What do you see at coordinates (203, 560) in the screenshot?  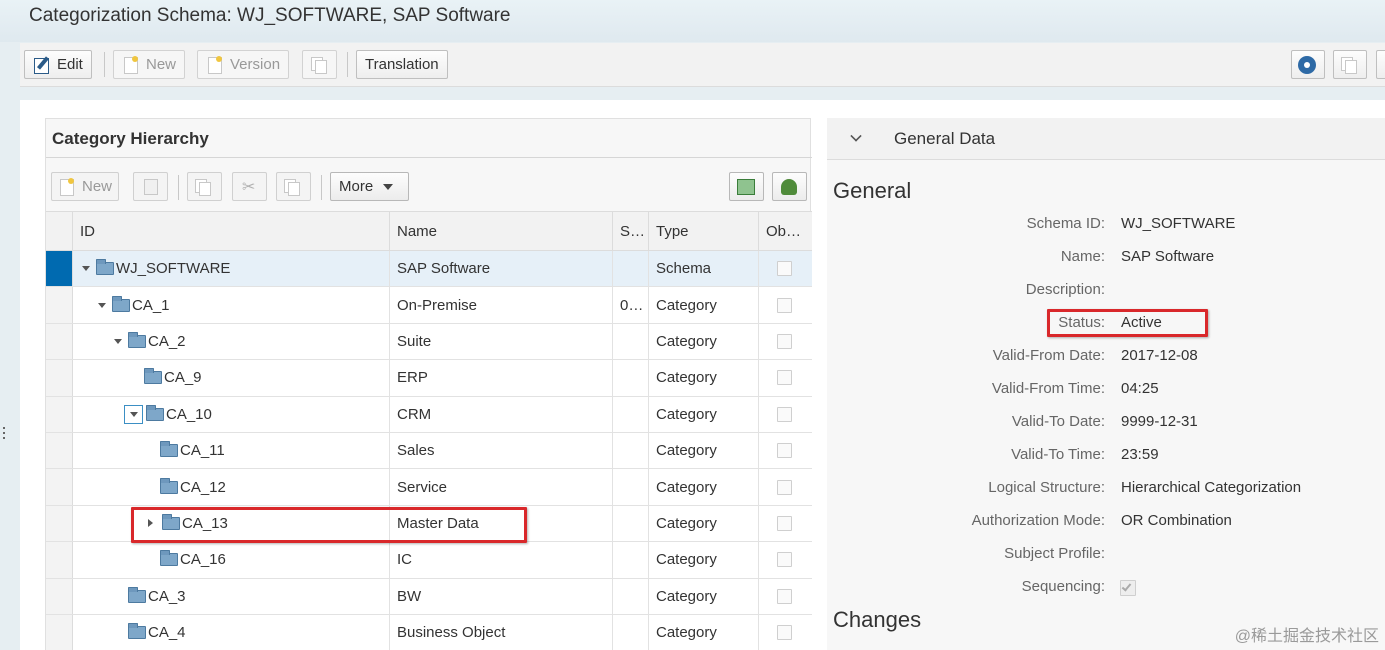 I see `row-id-text: CA_16` at bounding box center [203, 560].